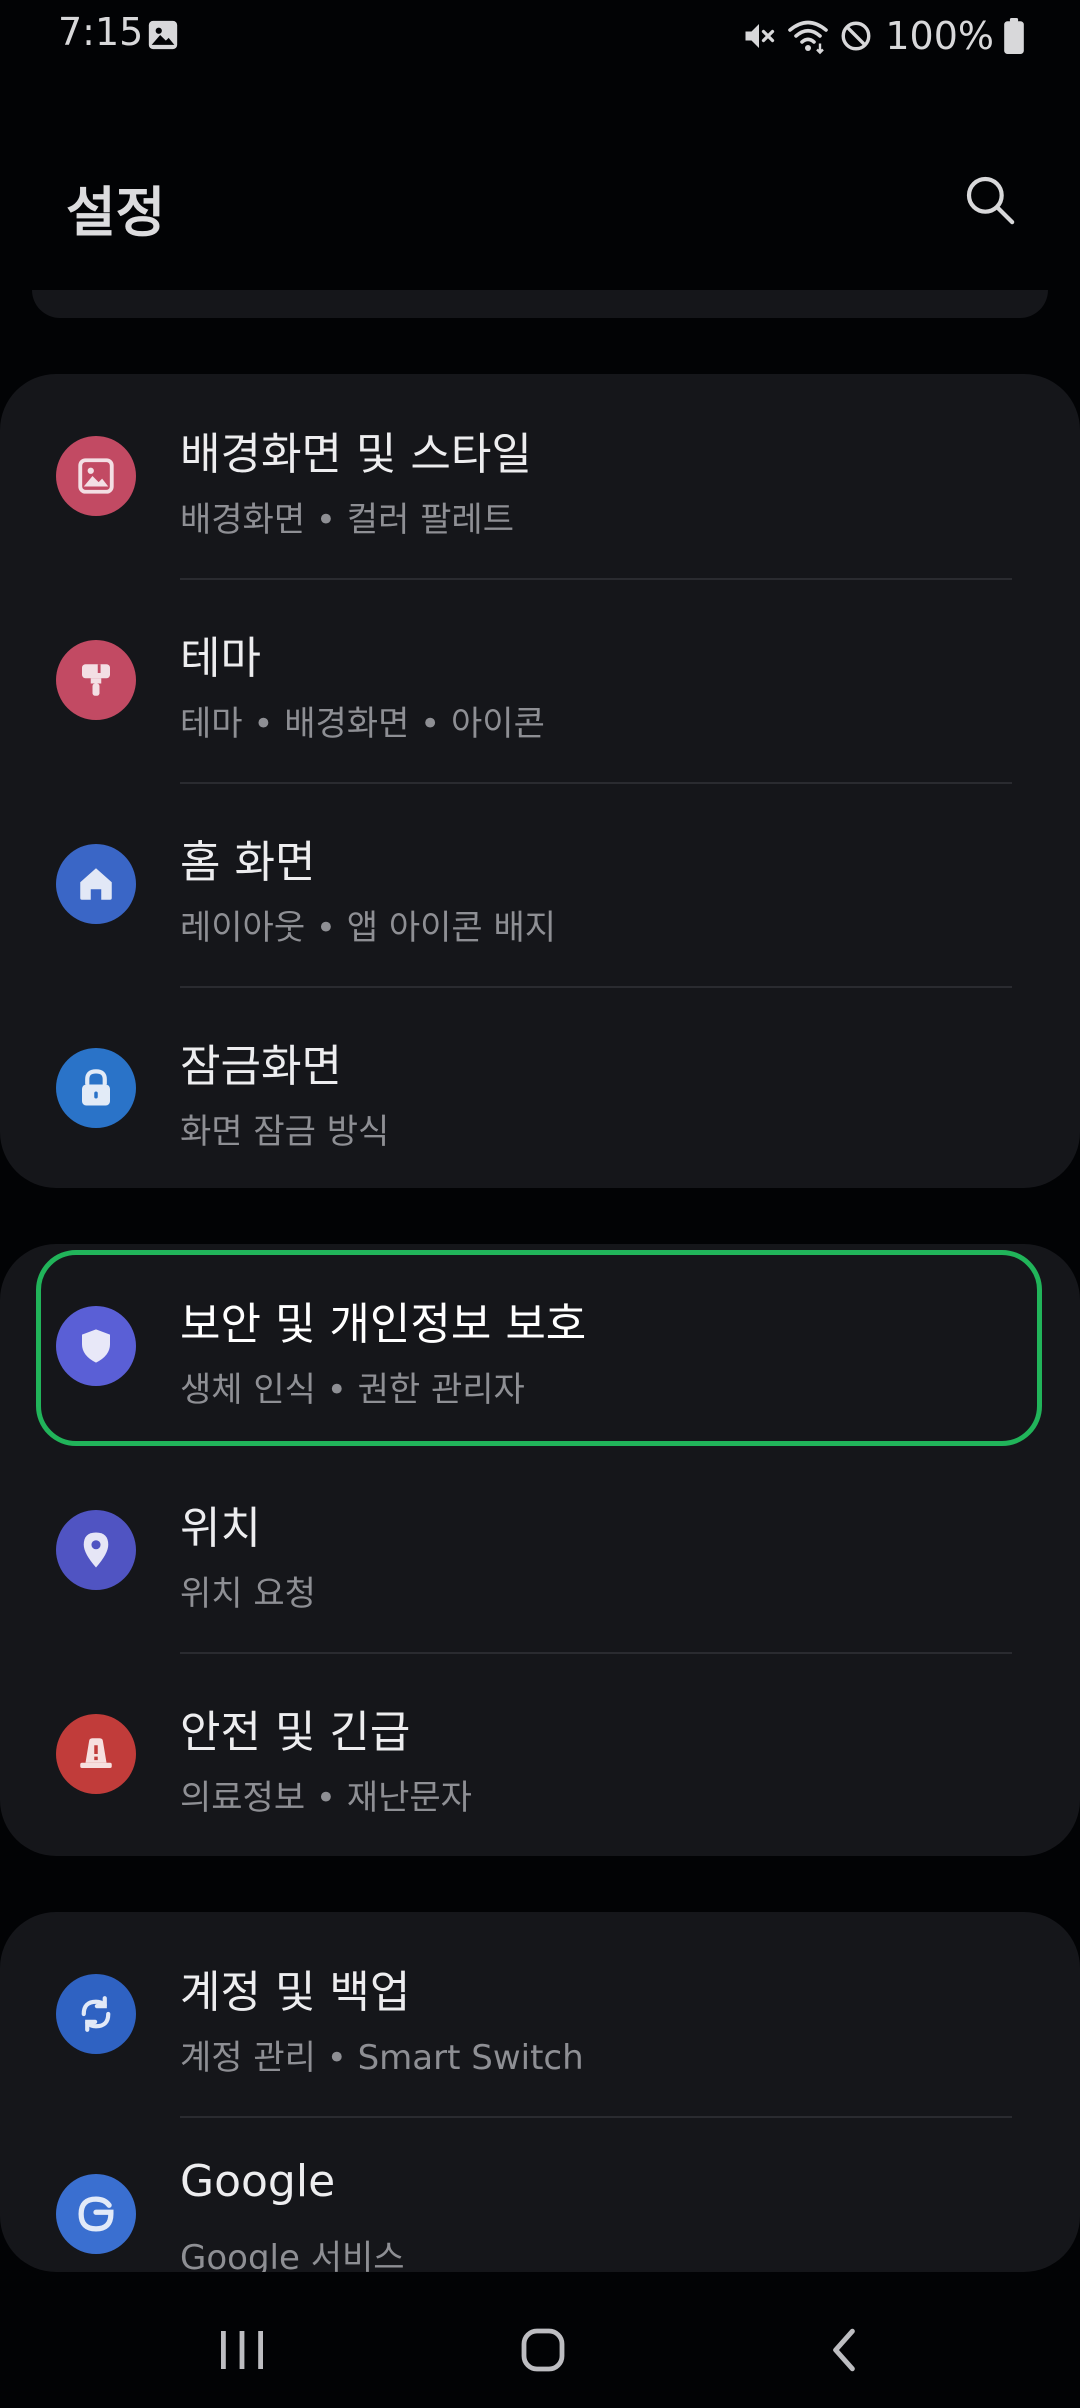 This screenshot has width=1080, height=2408. What do you see at coordinates (760, 36) in the screenshot?
I see `mute-icon` at bounding box center [760, 36].